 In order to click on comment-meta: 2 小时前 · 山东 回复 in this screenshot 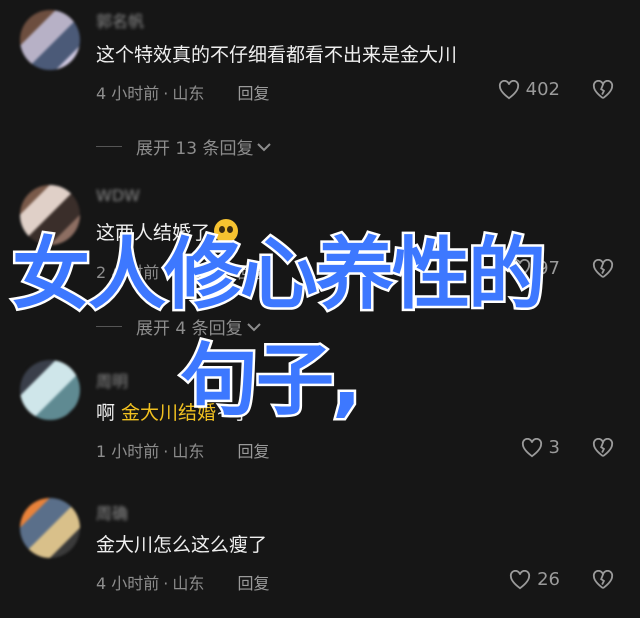, I will do `click(183, 272)`.